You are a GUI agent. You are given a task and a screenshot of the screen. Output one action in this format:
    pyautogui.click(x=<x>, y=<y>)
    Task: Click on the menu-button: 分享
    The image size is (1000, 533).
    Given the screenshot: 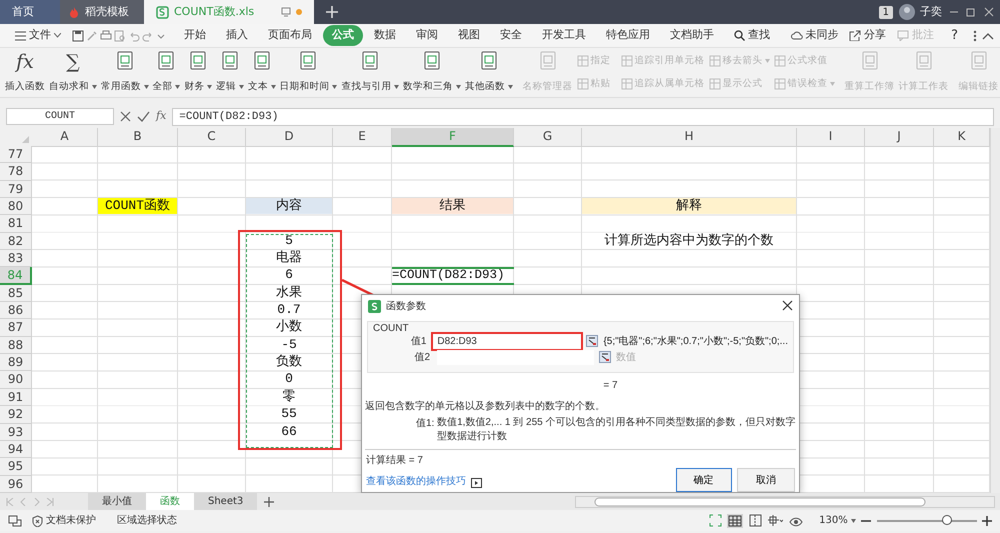 What is the action you would take?
    pyautogui.click(x=867, y=35)
    